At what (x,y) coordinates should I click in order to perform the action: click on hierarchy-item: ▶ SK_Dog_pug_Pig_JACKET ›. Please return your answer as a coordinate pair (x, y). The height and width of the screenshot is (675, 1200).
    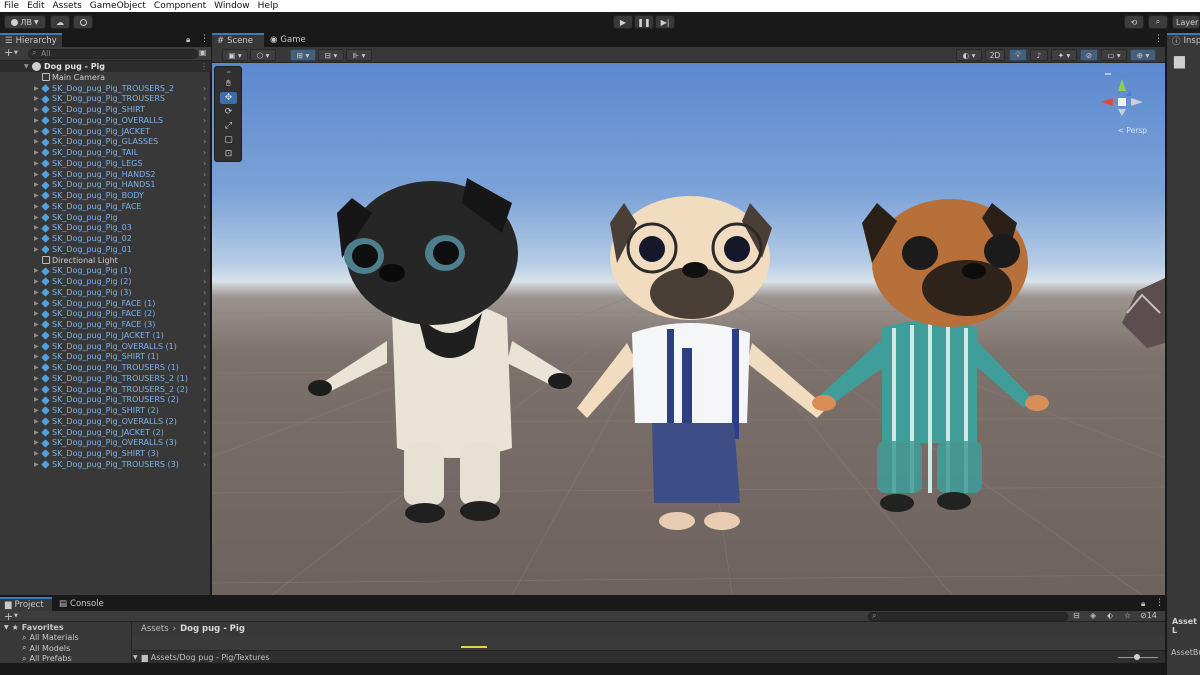
    Looking at the image, I should click on (105, 131).